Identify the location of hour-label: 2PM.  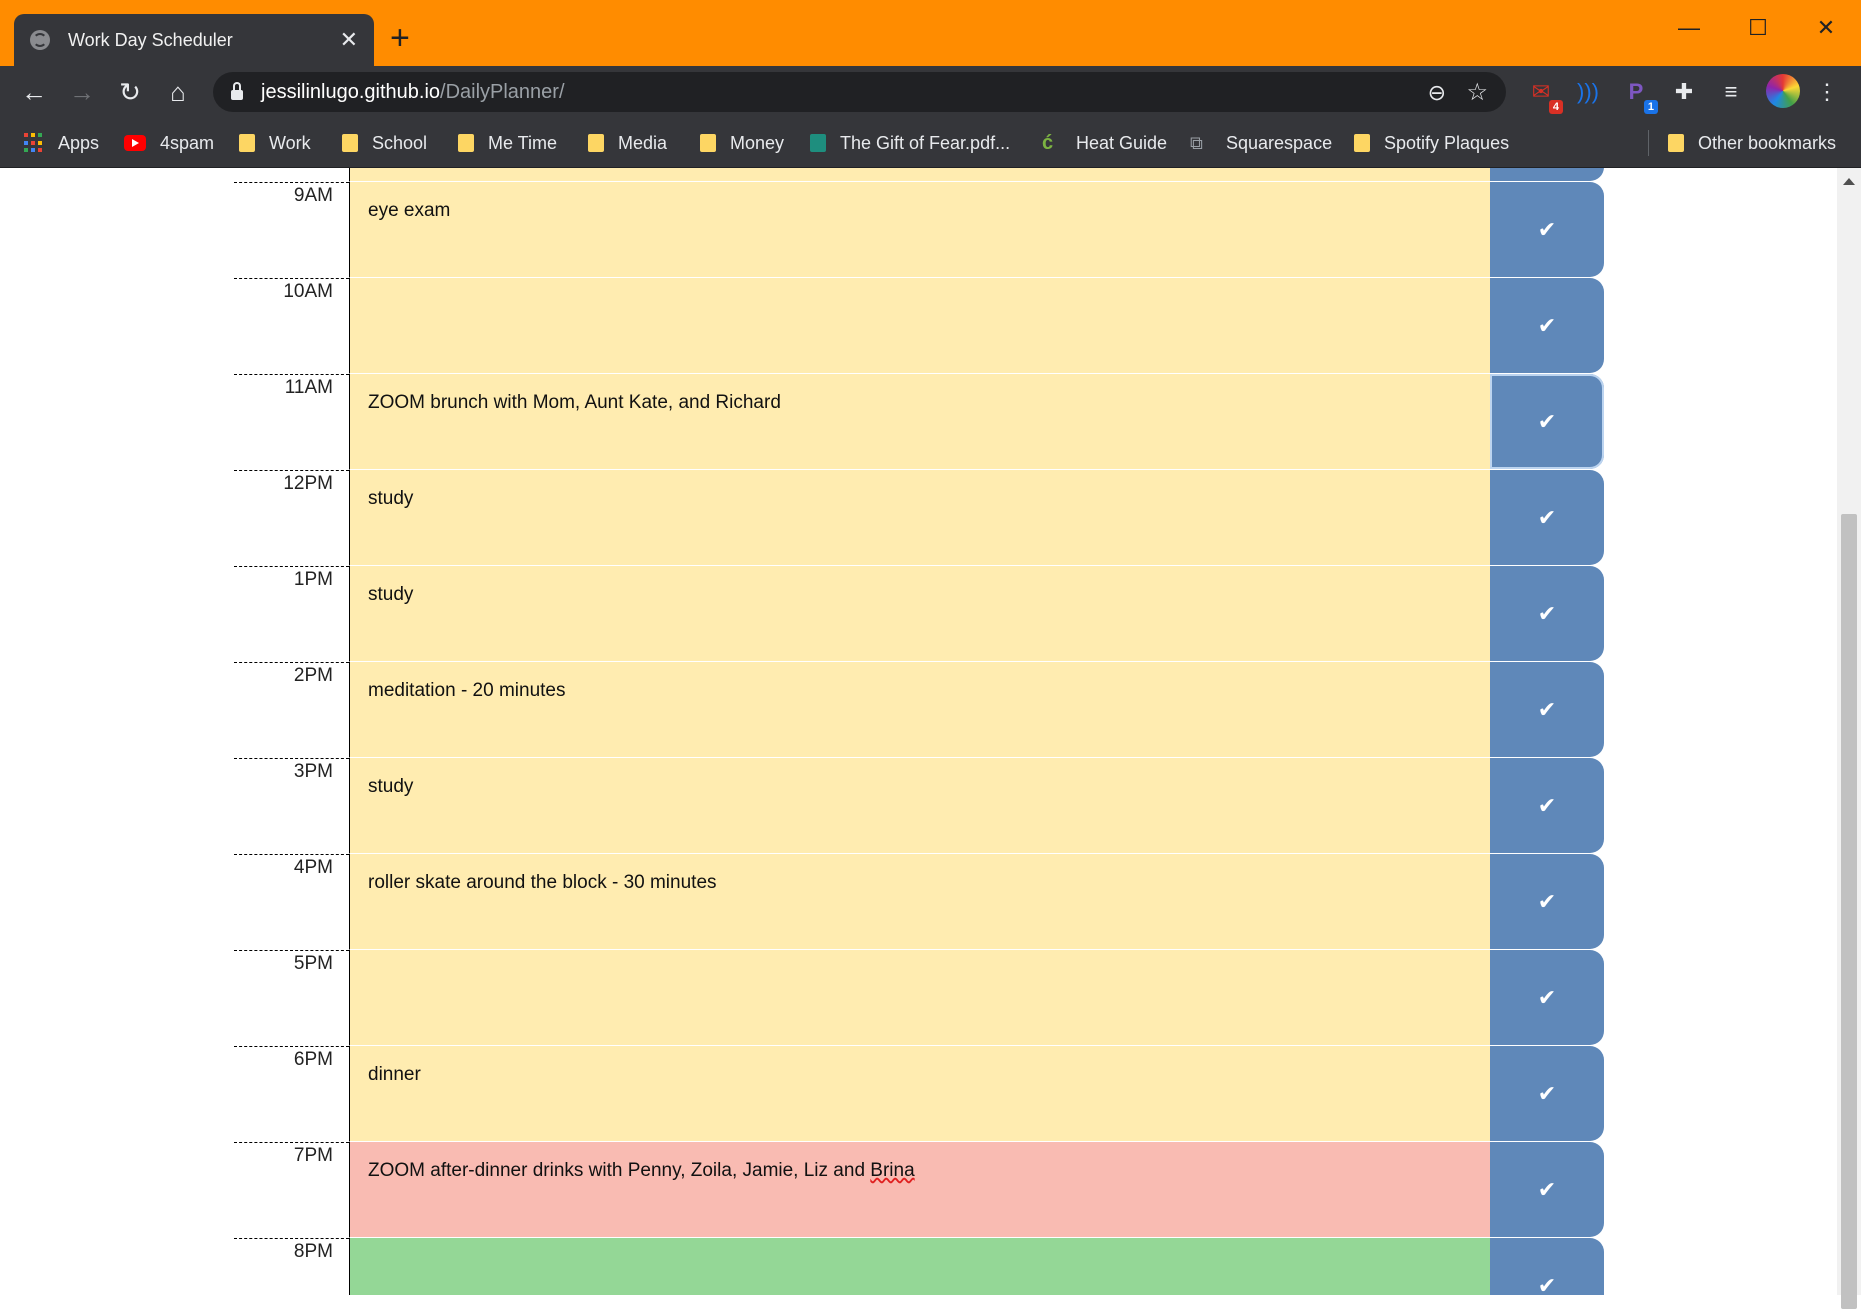
(291, 710).